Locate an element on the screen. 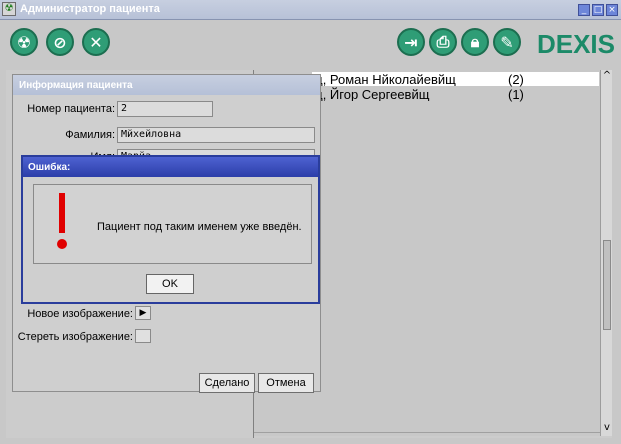  wrench-icon: ✎ is located at coordinates (507, 42).